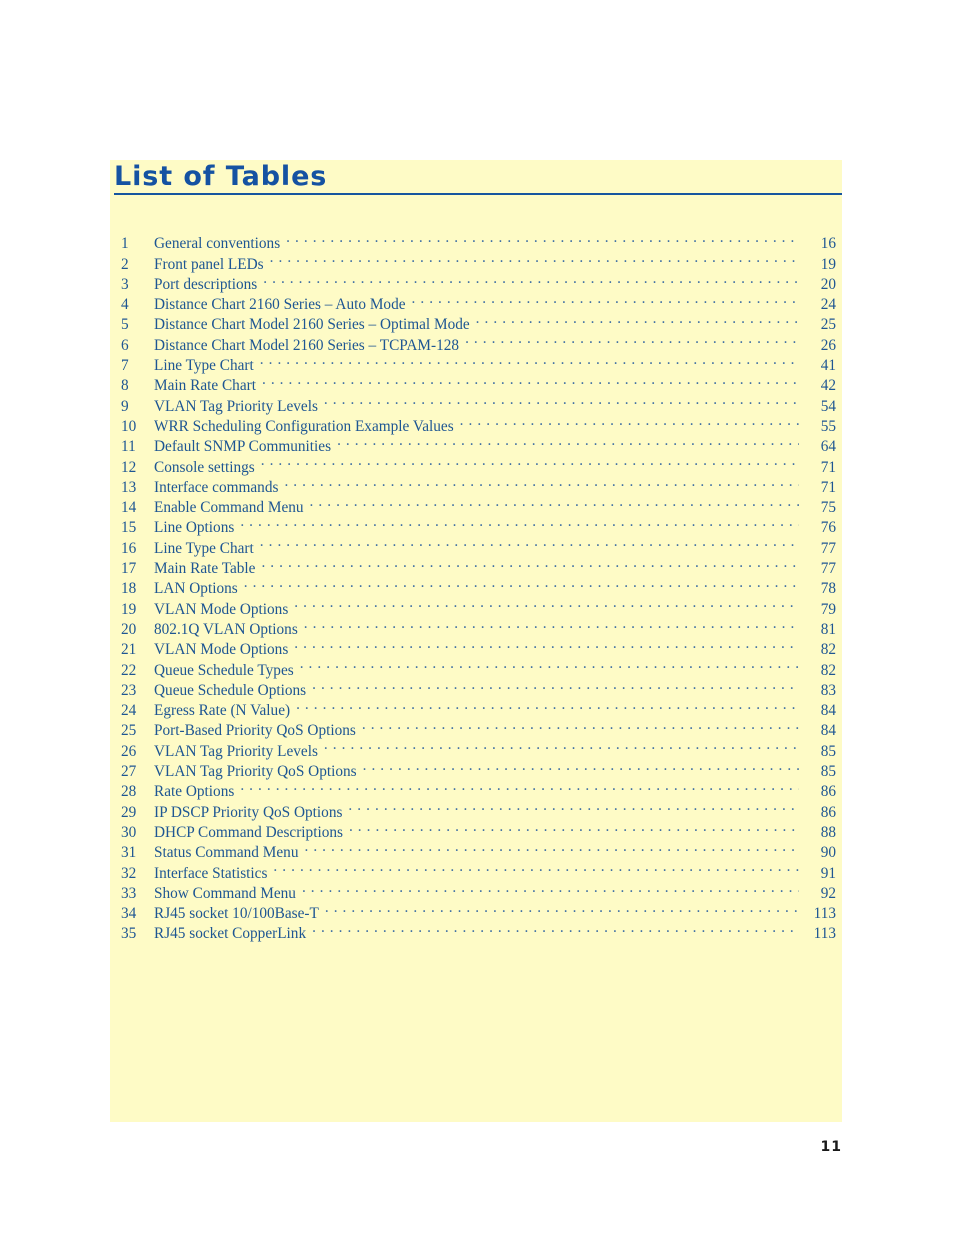 The width and height of the screenshot is (954, 1235). Describe the element at coordinates (828, 751) in the screenshot. I see `toc-entry-page: 85` at that location.